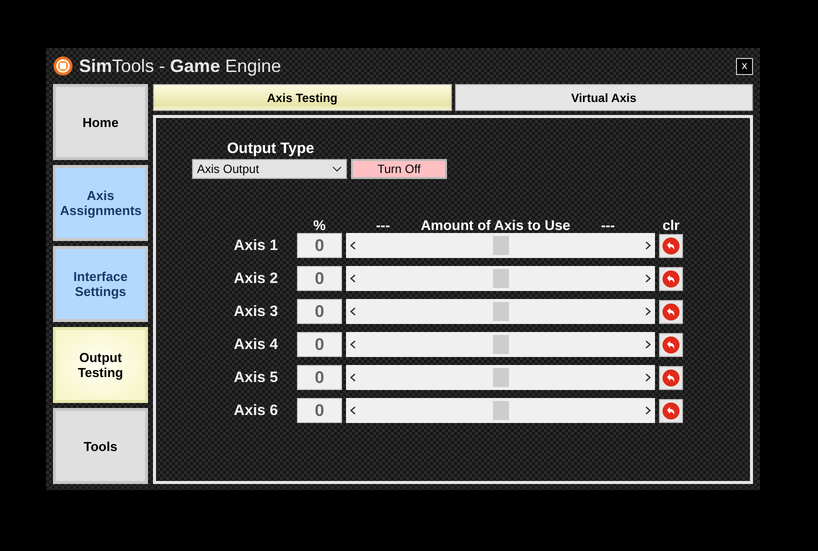 This screenshot has width=818, height=551. I want to click on tab: Virtual Axis, so click(603, 97).